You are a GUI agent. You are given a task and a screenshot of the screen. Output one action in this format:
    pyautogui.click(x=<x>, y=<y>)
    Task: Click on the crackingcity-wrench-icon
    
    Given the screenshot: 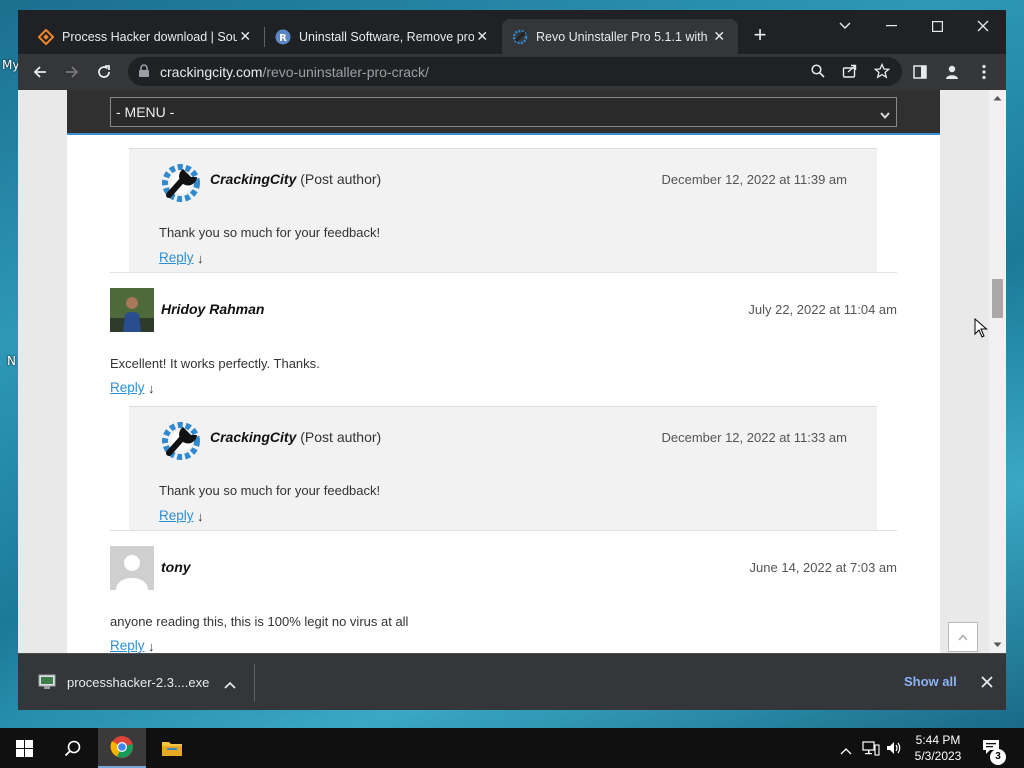 What is the action you would take?
    pyautogui.click(x=520, y=37)
    